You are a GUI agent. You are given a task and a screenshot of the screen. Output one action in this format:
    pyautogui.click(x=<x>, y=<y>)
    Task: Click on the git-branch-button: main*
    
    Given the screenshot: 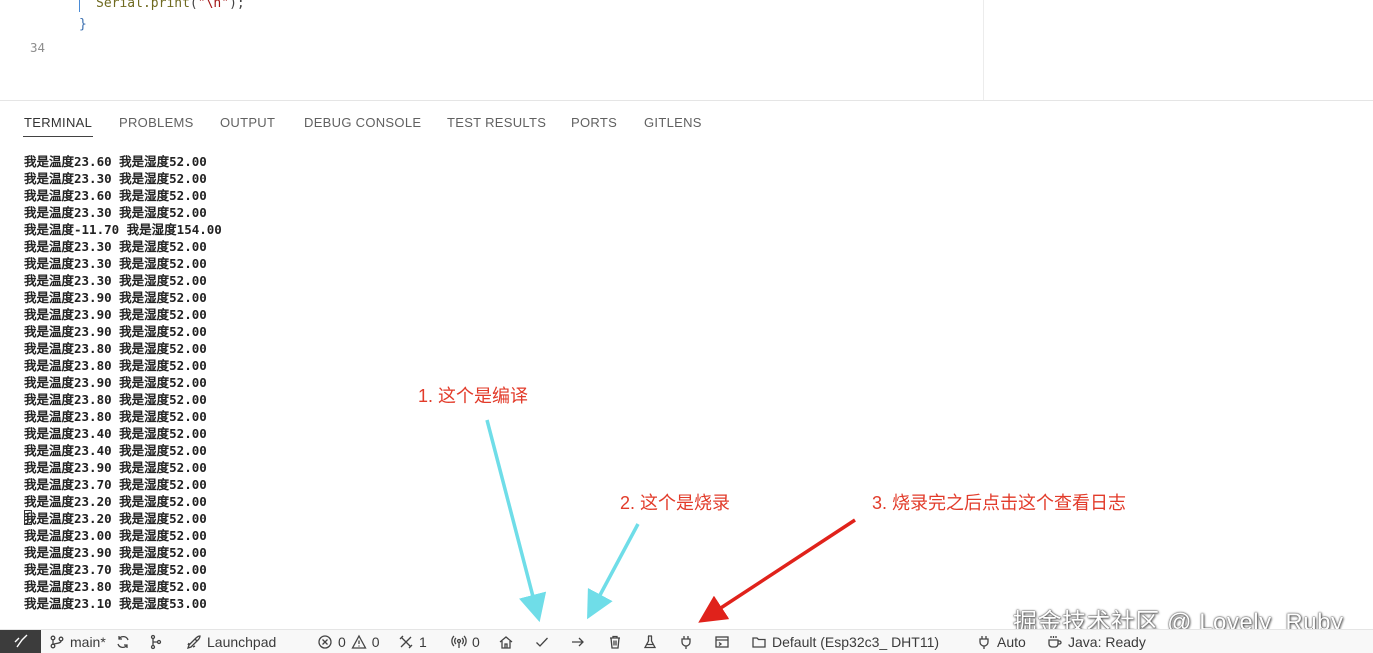 What is the action you would take?
    pyautogui.click(x=77, y=642)
    